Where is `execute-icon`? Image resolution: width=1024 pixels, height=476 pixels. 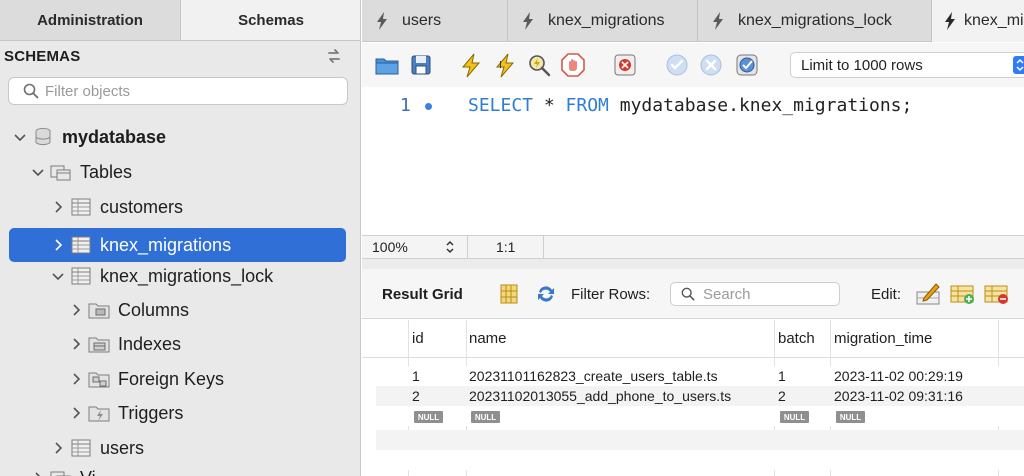
execute-icon is located at coordinates (471, 65).